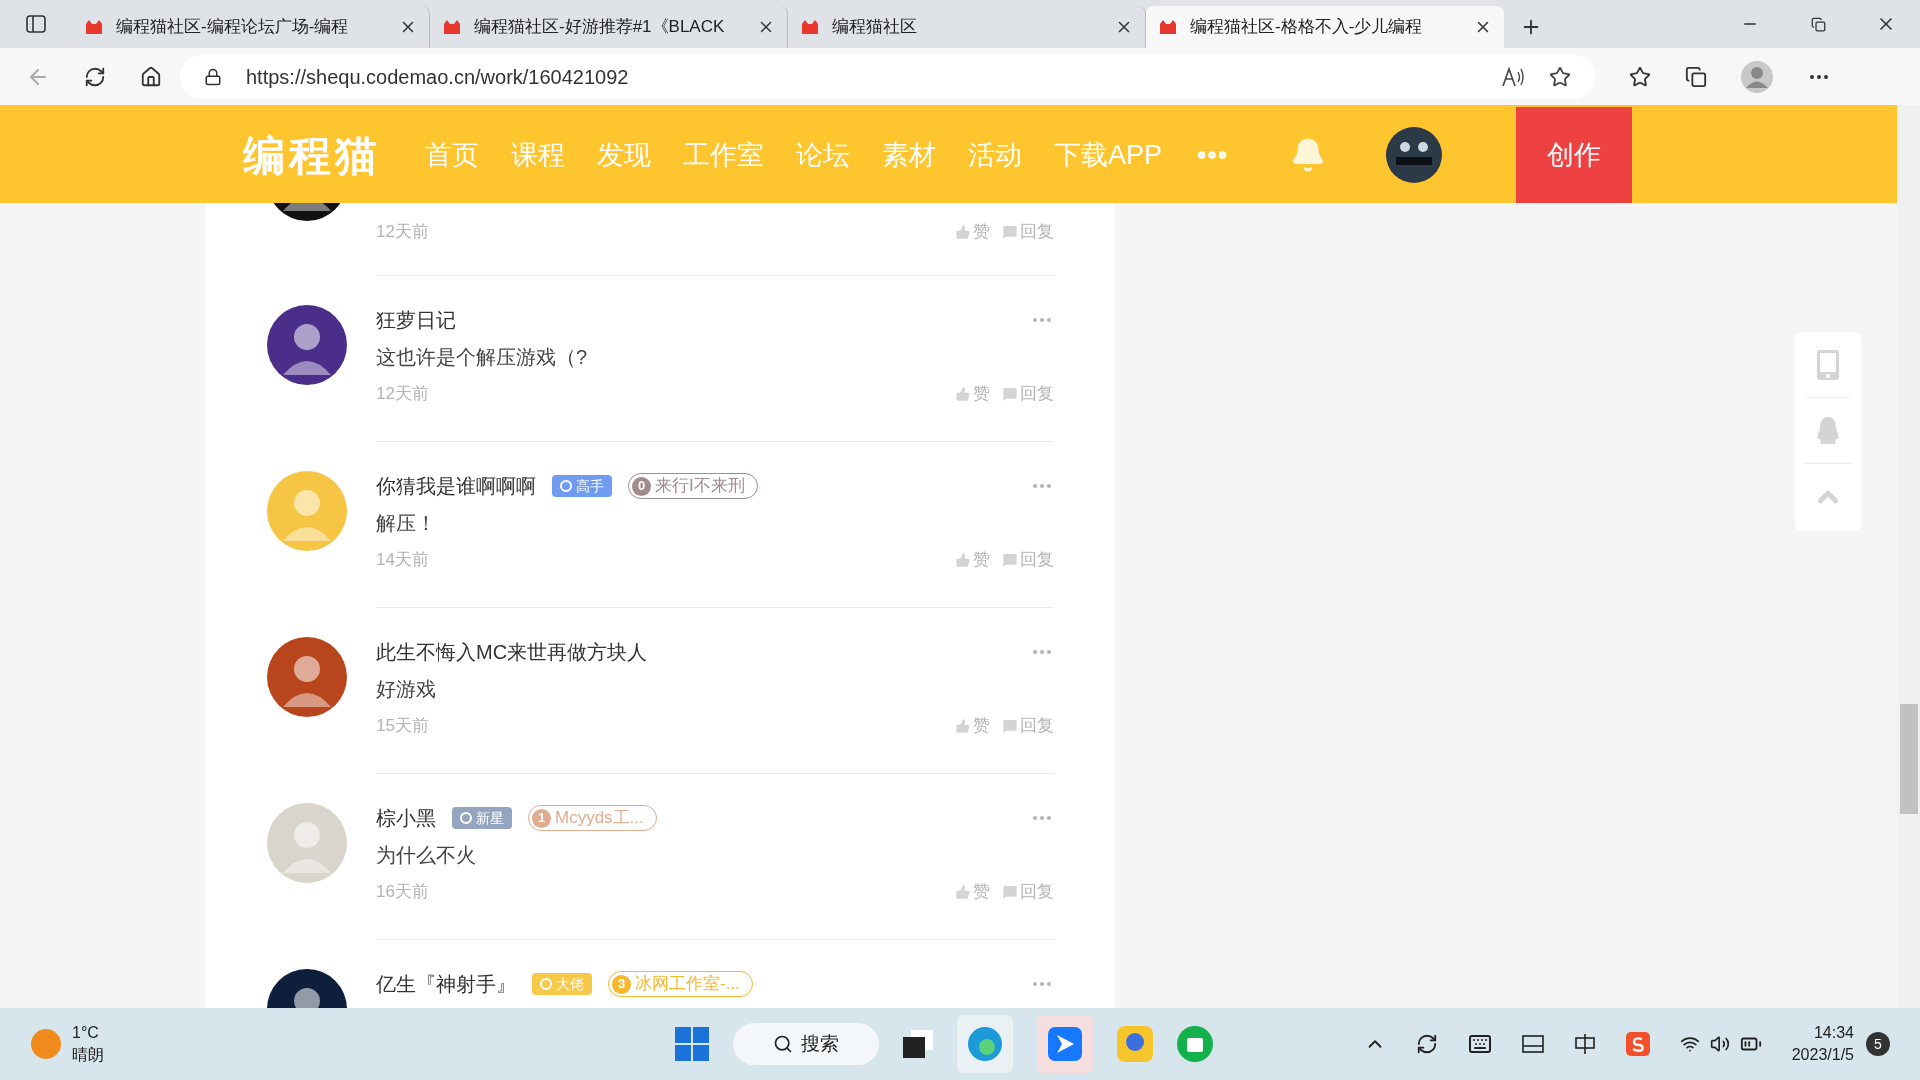 This screenshot has width=1920, height=1080. Describe the element at coordinates (1757, 76) in the screenshot. I see `profile-icon` at that location.